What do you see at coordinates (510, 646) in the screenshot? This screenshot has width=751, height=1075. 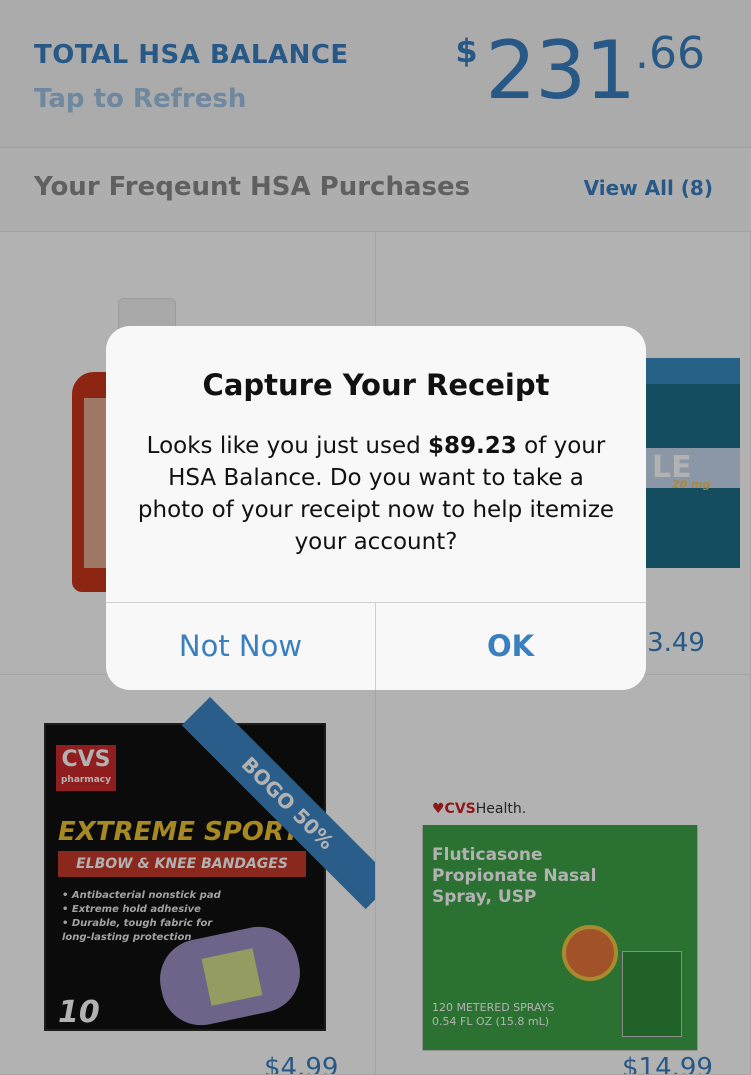 I see `ok-button: OK` at bounding box center [510, 646].